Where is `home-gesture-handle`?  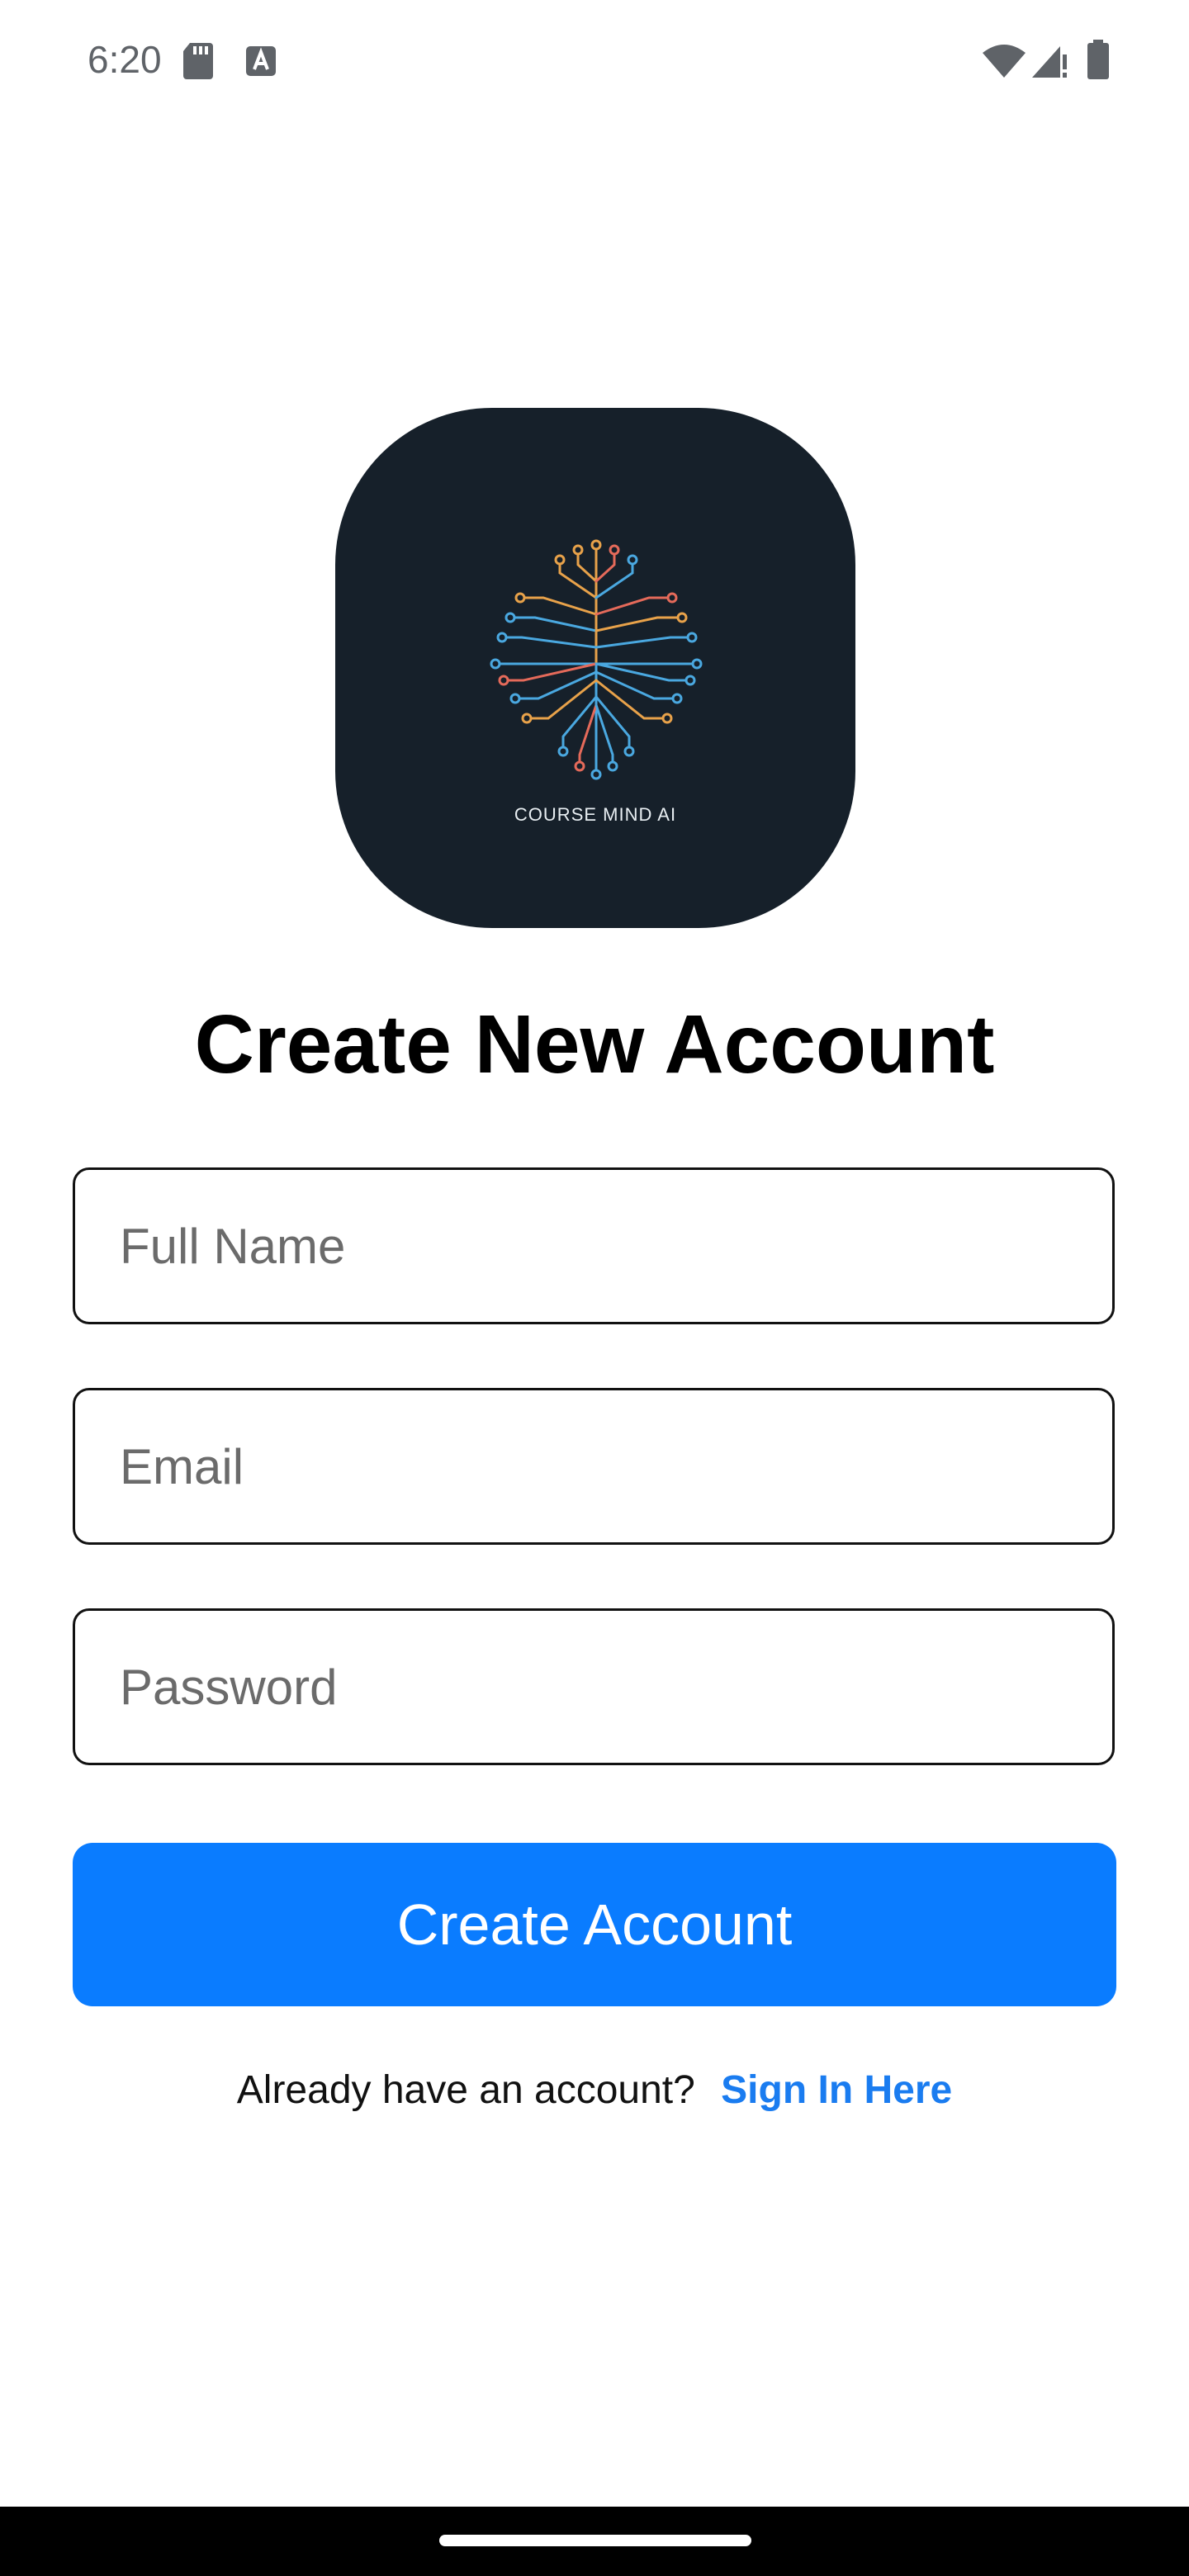
home-gesture-handle is located at coordinates (595, 2540).